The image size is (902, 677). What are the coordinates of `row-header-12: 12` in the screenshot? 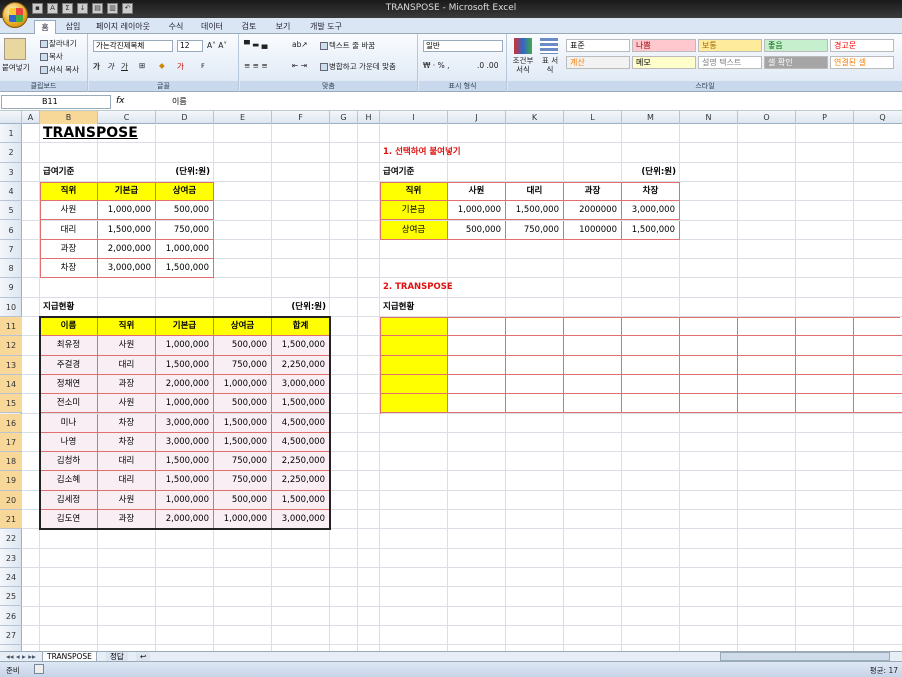 It's located at (11, 346).